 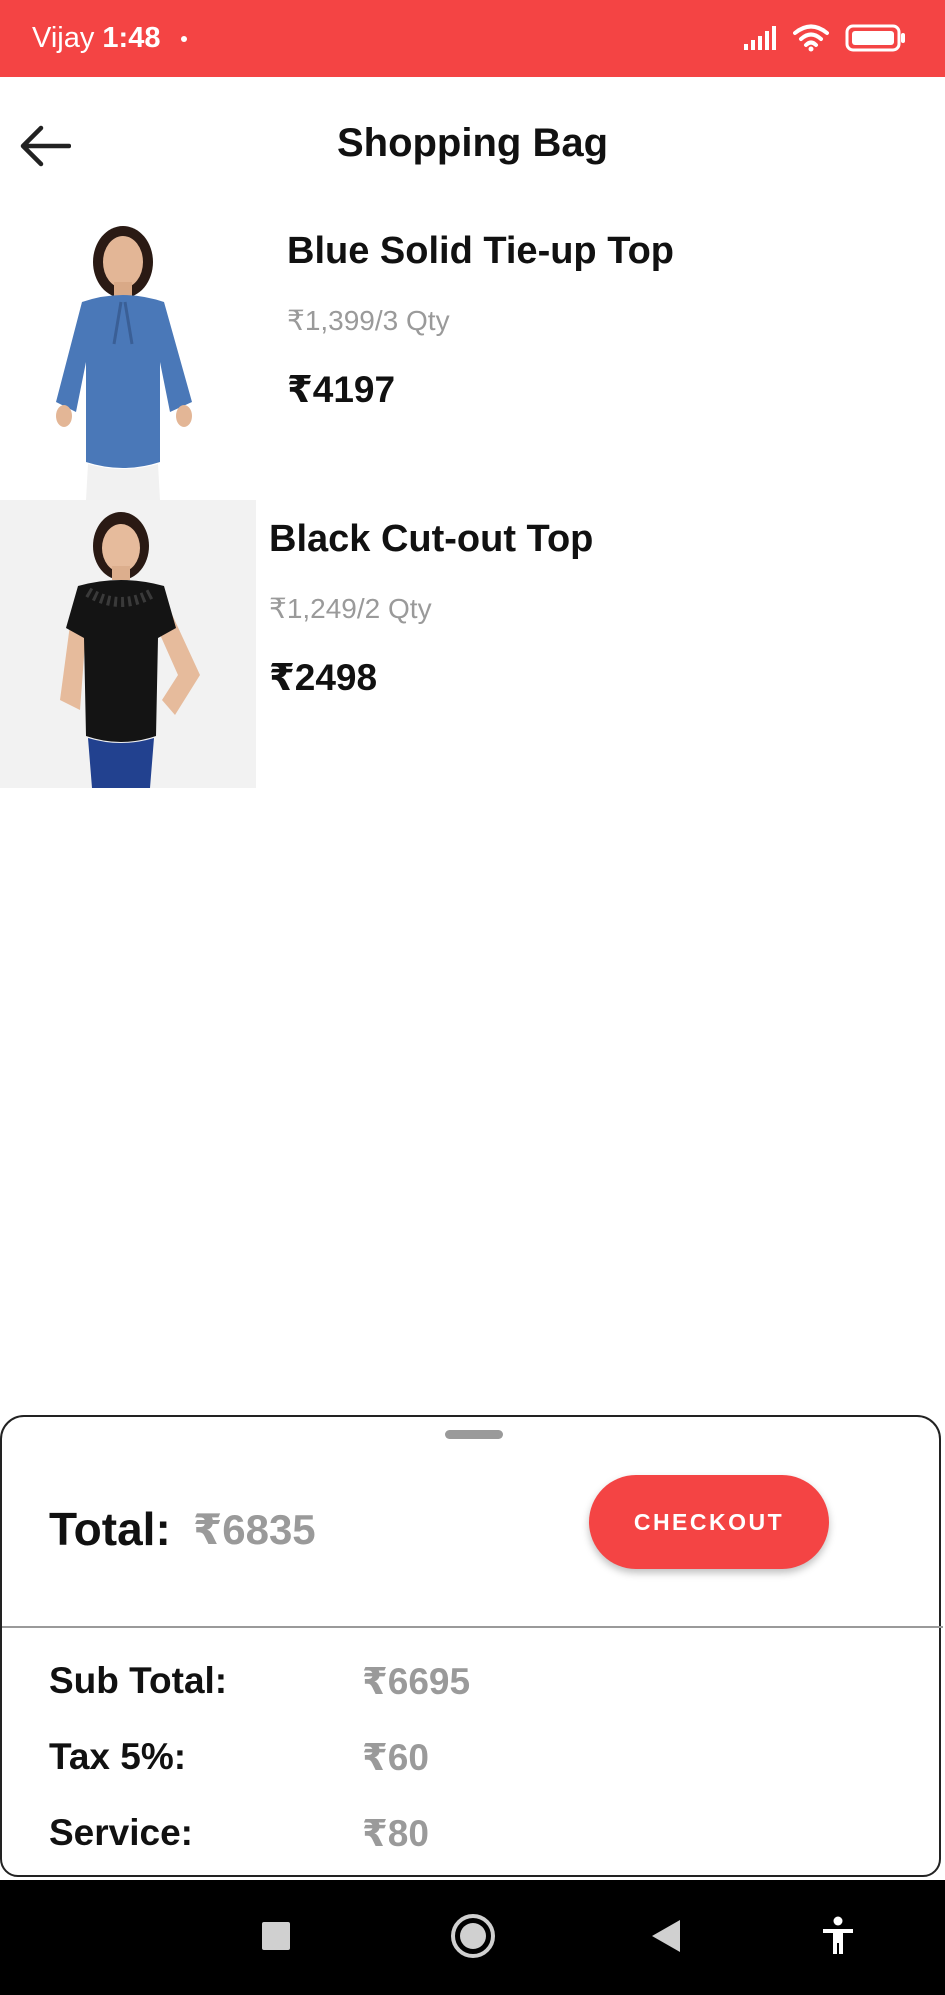 I want to click on status-icons, so click(x=825, y=40).